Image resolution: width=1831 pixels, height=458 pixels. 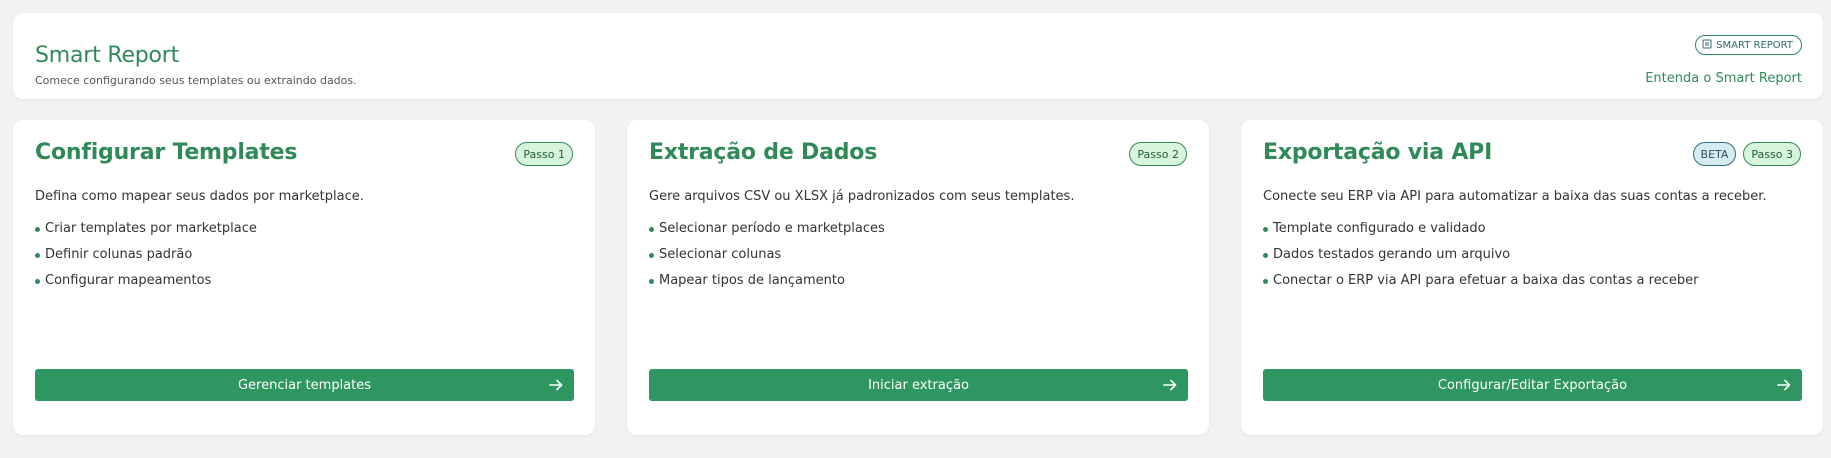 I want to click on button-label: Configurar/Editar Exportação, so click(x=1532, y=385).